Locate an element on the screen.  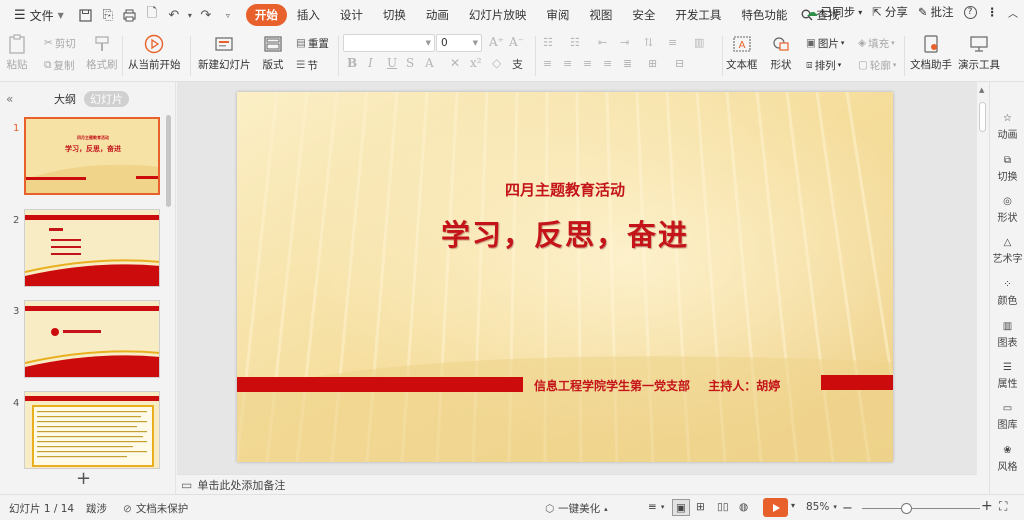
smartart-icon: ⊞ is located at coordinates (652, 63).